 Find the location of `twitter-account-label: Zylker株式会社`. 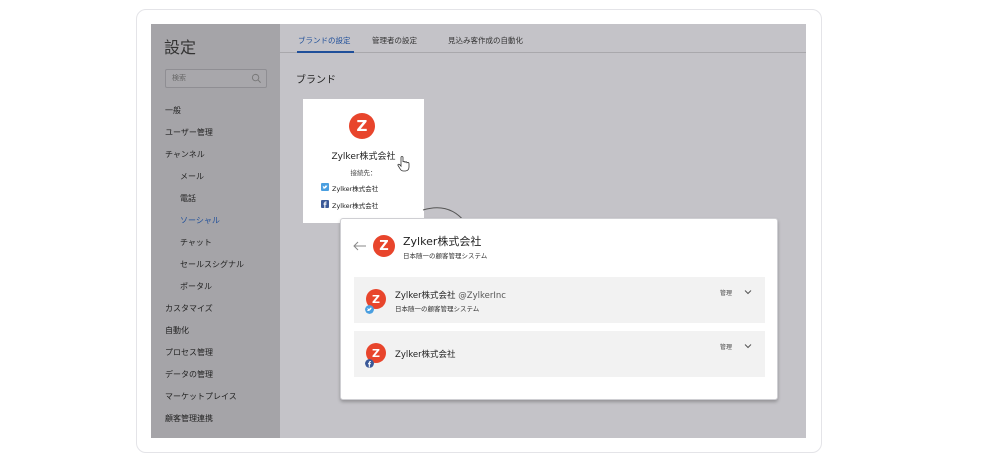

twitter-account-label: Zylker株式会社 is located at coordinates (355, 189).